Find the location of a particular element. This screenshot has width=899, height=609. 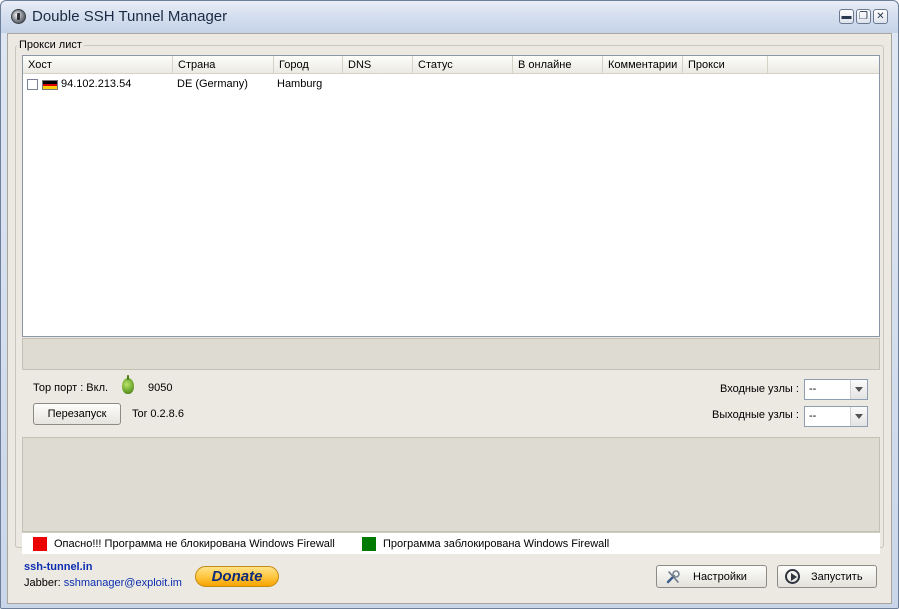

settings-button-label: Настройки is located at coordinates (720, 577).